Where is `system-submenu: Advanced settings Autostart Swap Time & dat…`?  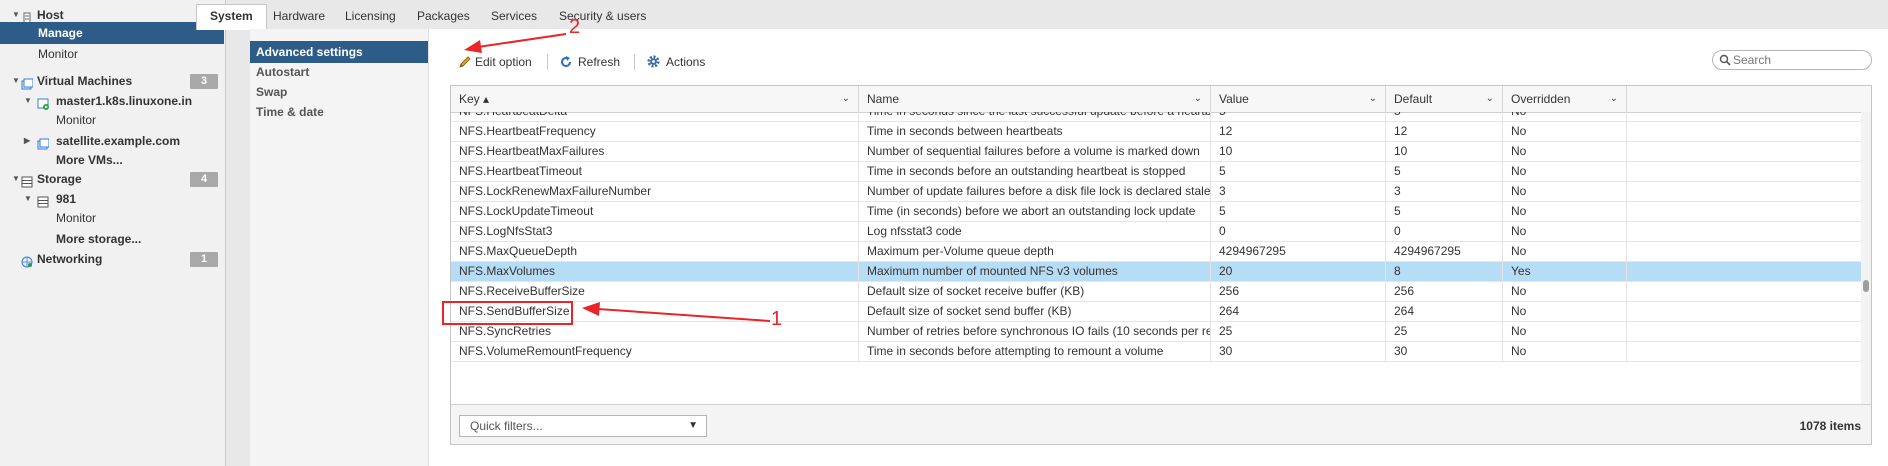
system-submenu: Advanced settings Autostart Swap Time & dat… is located at coordinates (339, 247).